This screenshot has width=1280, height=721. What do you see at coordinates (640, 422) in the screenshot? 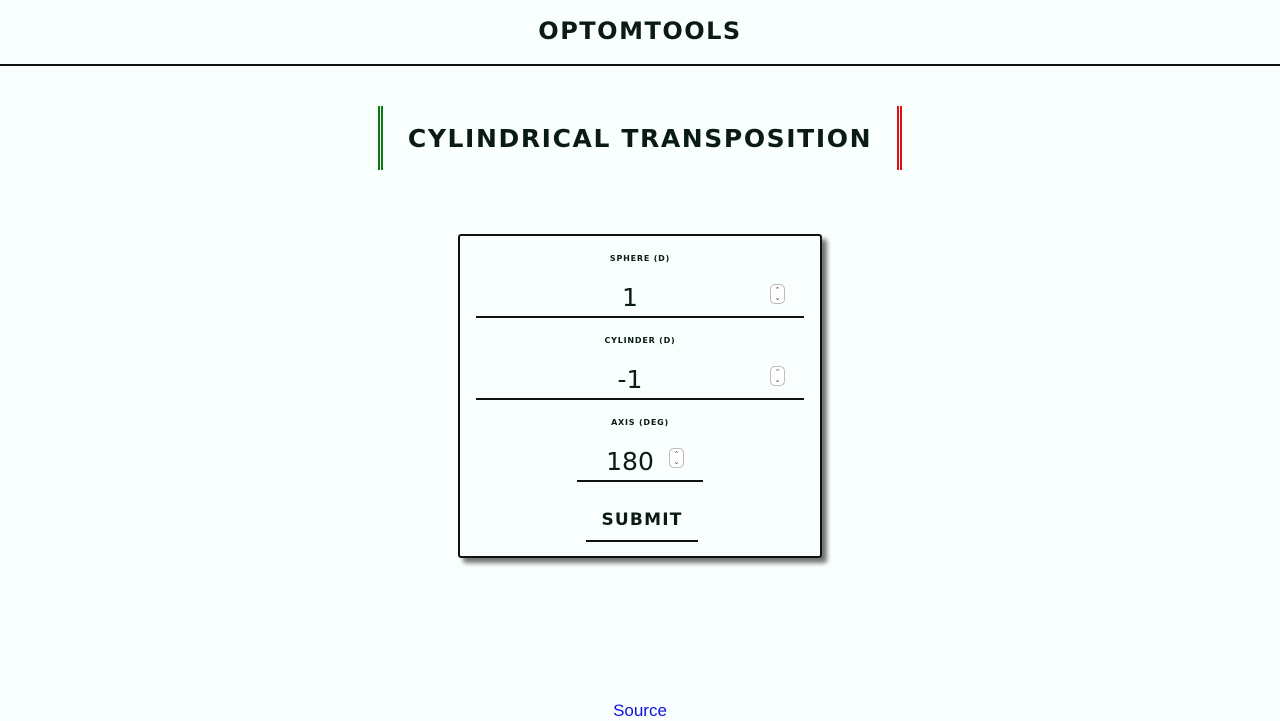
I see `axis-label: AXIS (DEG)` at bounding box center [640, 422].